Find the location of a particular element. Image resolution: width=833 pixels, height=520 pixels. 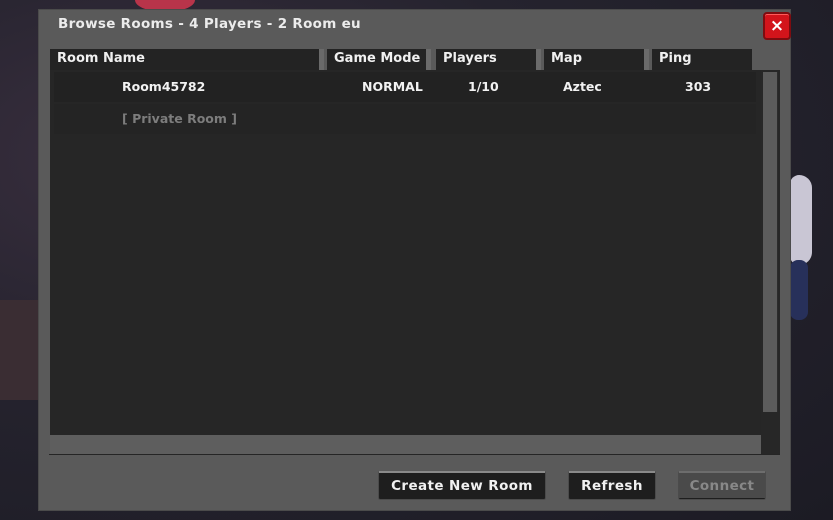

column-header-room-name: Room Name is located at coordinates (184, 59).